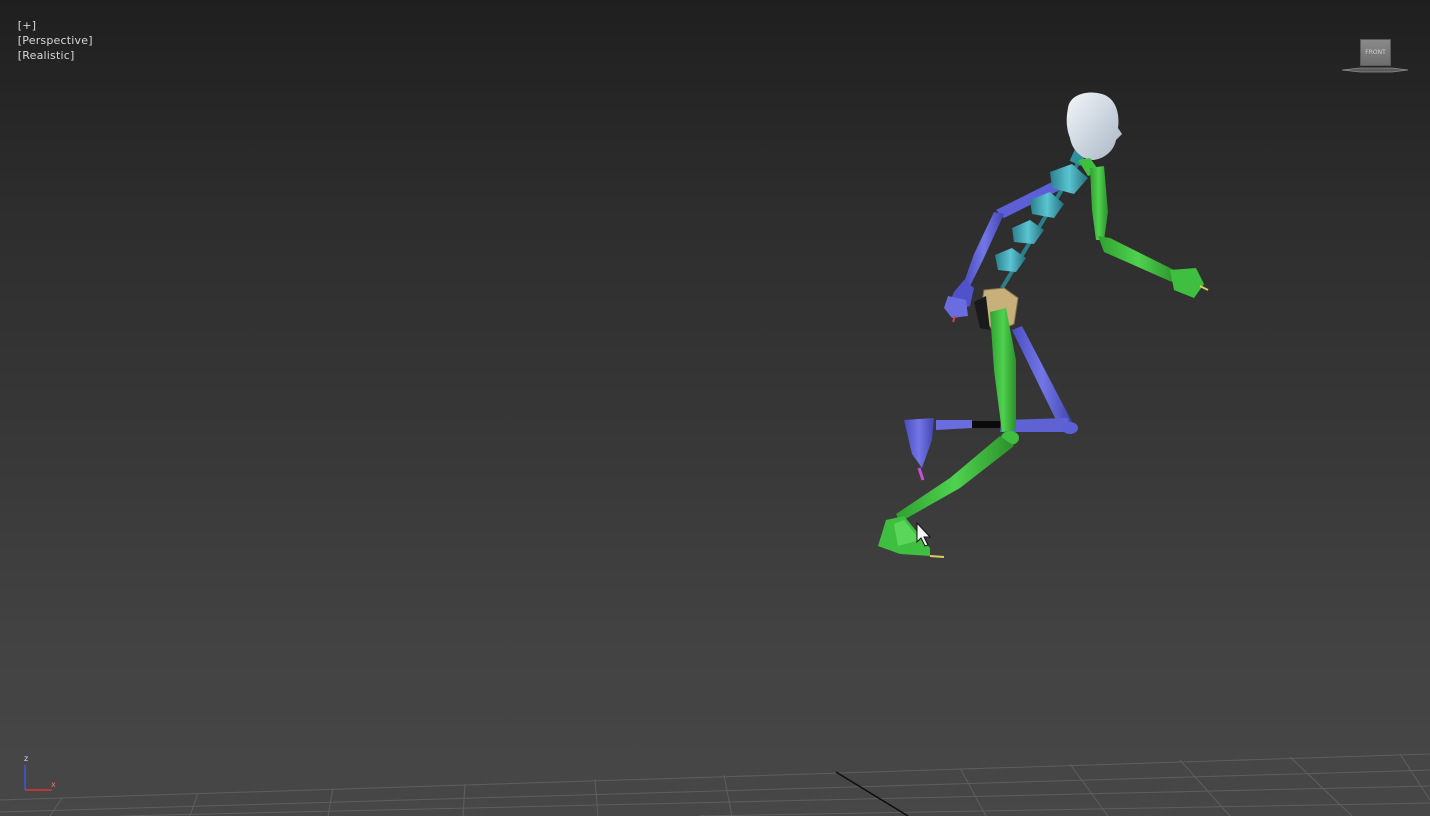  What do you see at coordinates (984, 249) in the screenshot?
I see `biped-left-upperarm` at bounding box center [984, 249].